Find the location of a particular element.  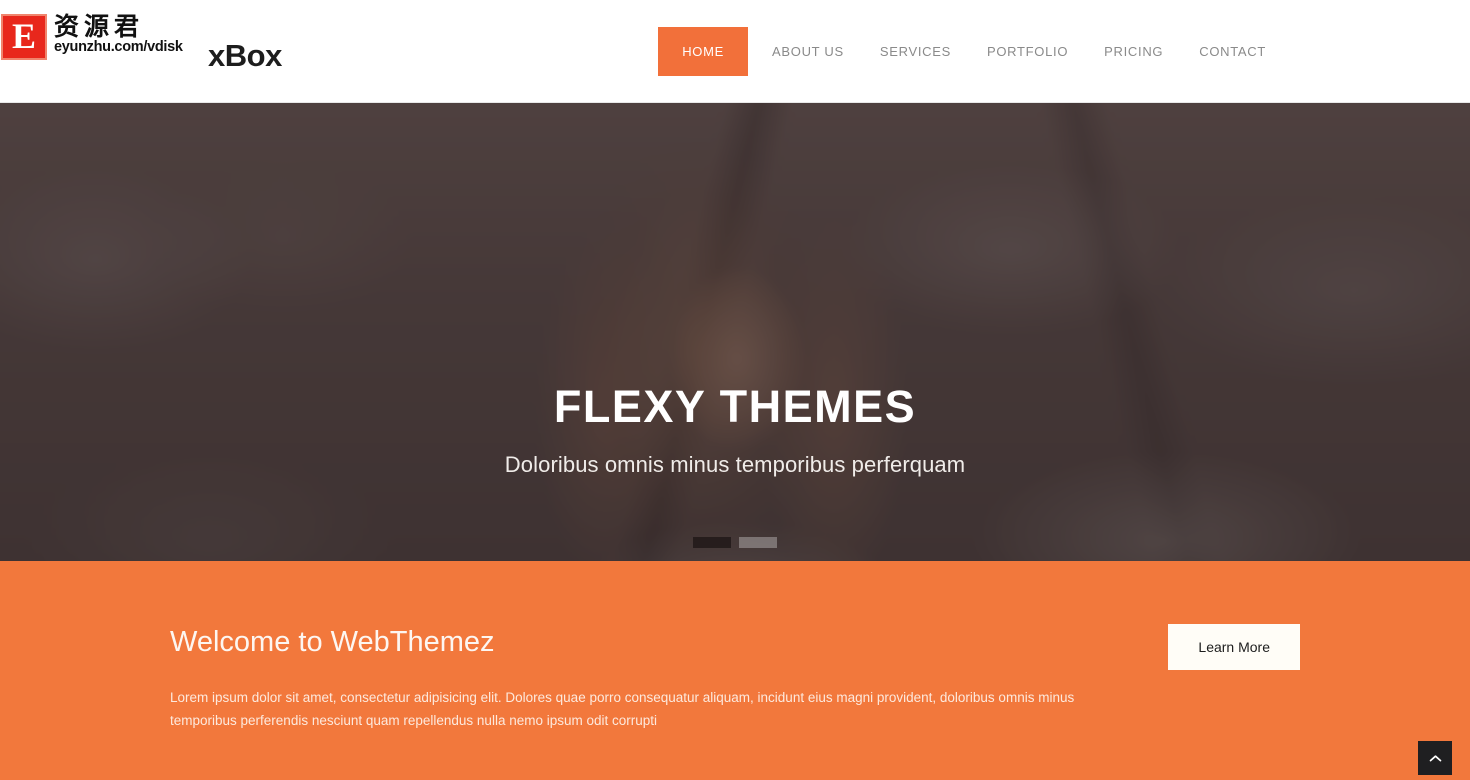

nav-item-portfolio: PORTFOLIO is located at coordinates (1027, 51).